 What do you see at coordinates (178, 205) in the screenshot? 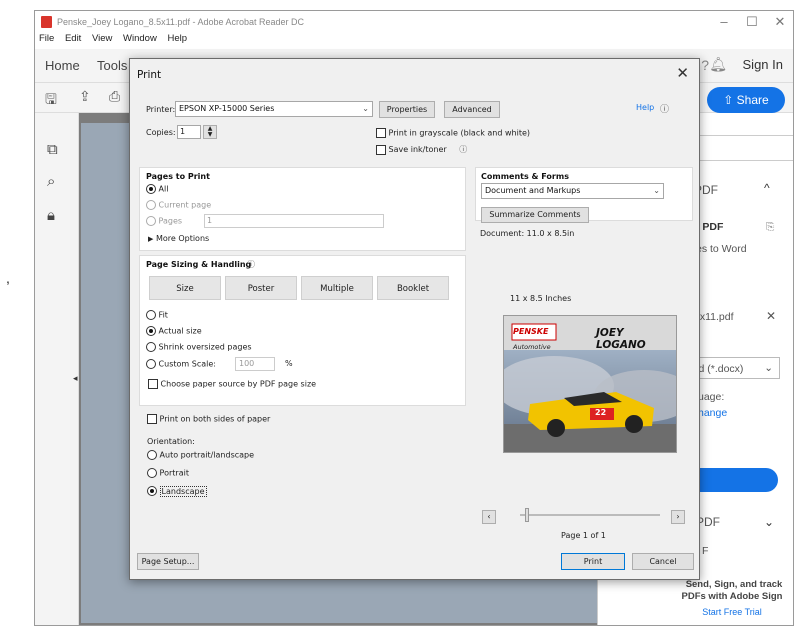
I see `current-page-option: Current page` at bounding box center [178, 205].